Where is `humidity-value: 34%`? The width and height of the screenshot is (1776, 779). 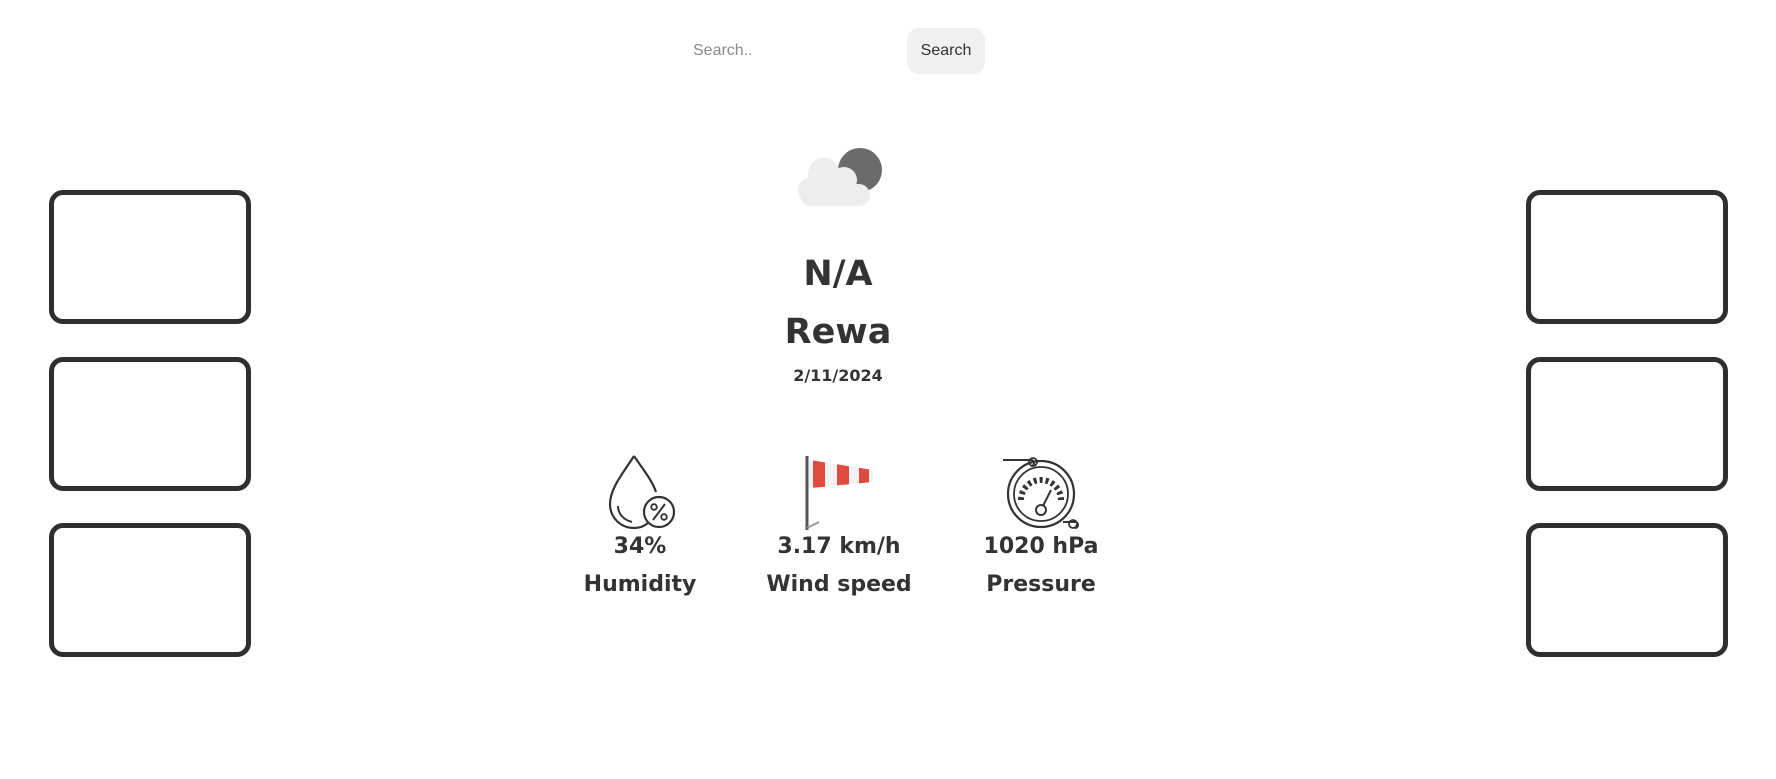
humidity-value: 34% is located at coordinates (640, 546).